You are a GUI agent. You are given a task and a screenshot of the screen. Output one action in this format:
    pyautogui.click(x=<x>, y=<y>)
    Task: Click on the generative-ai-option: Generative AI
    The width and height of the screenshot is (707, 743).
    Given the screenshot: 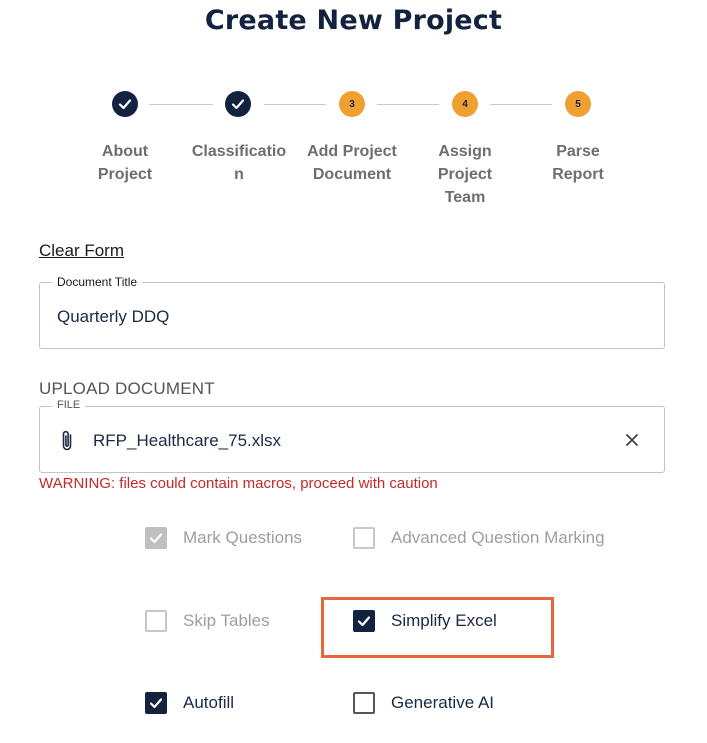 What is the action you would take?
    pyautogui.click(x=423, y=703)
    